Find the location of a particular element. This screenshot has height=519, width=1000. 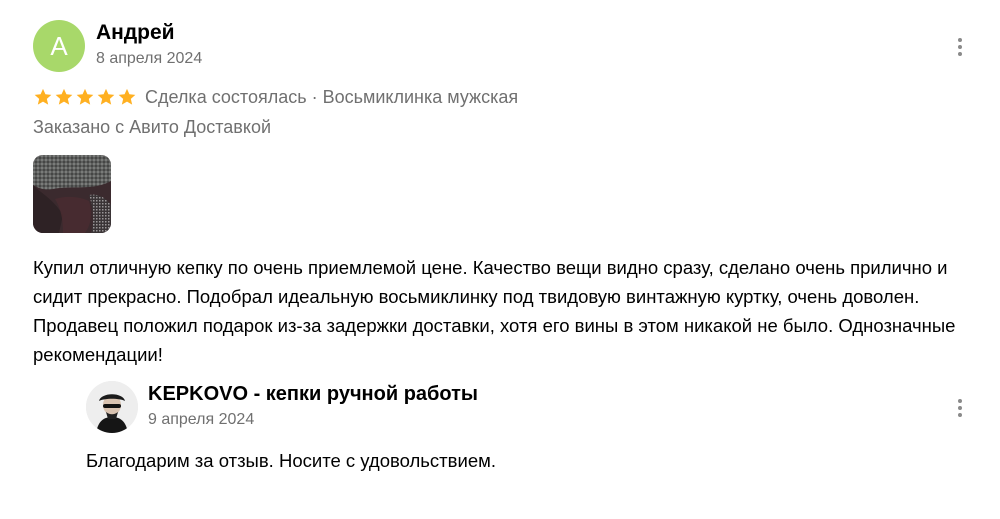

rating-stars is located at coordinates (85, 97).